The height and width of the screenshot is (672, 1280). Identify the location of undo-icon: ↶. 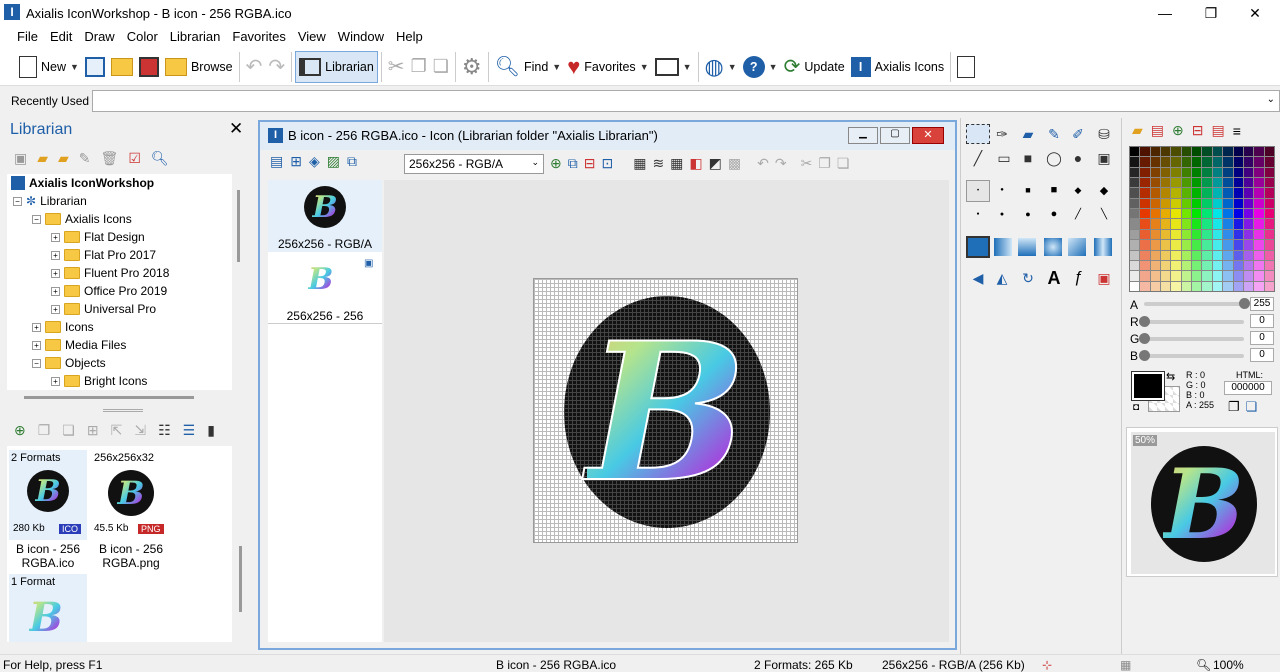
(763, 163).